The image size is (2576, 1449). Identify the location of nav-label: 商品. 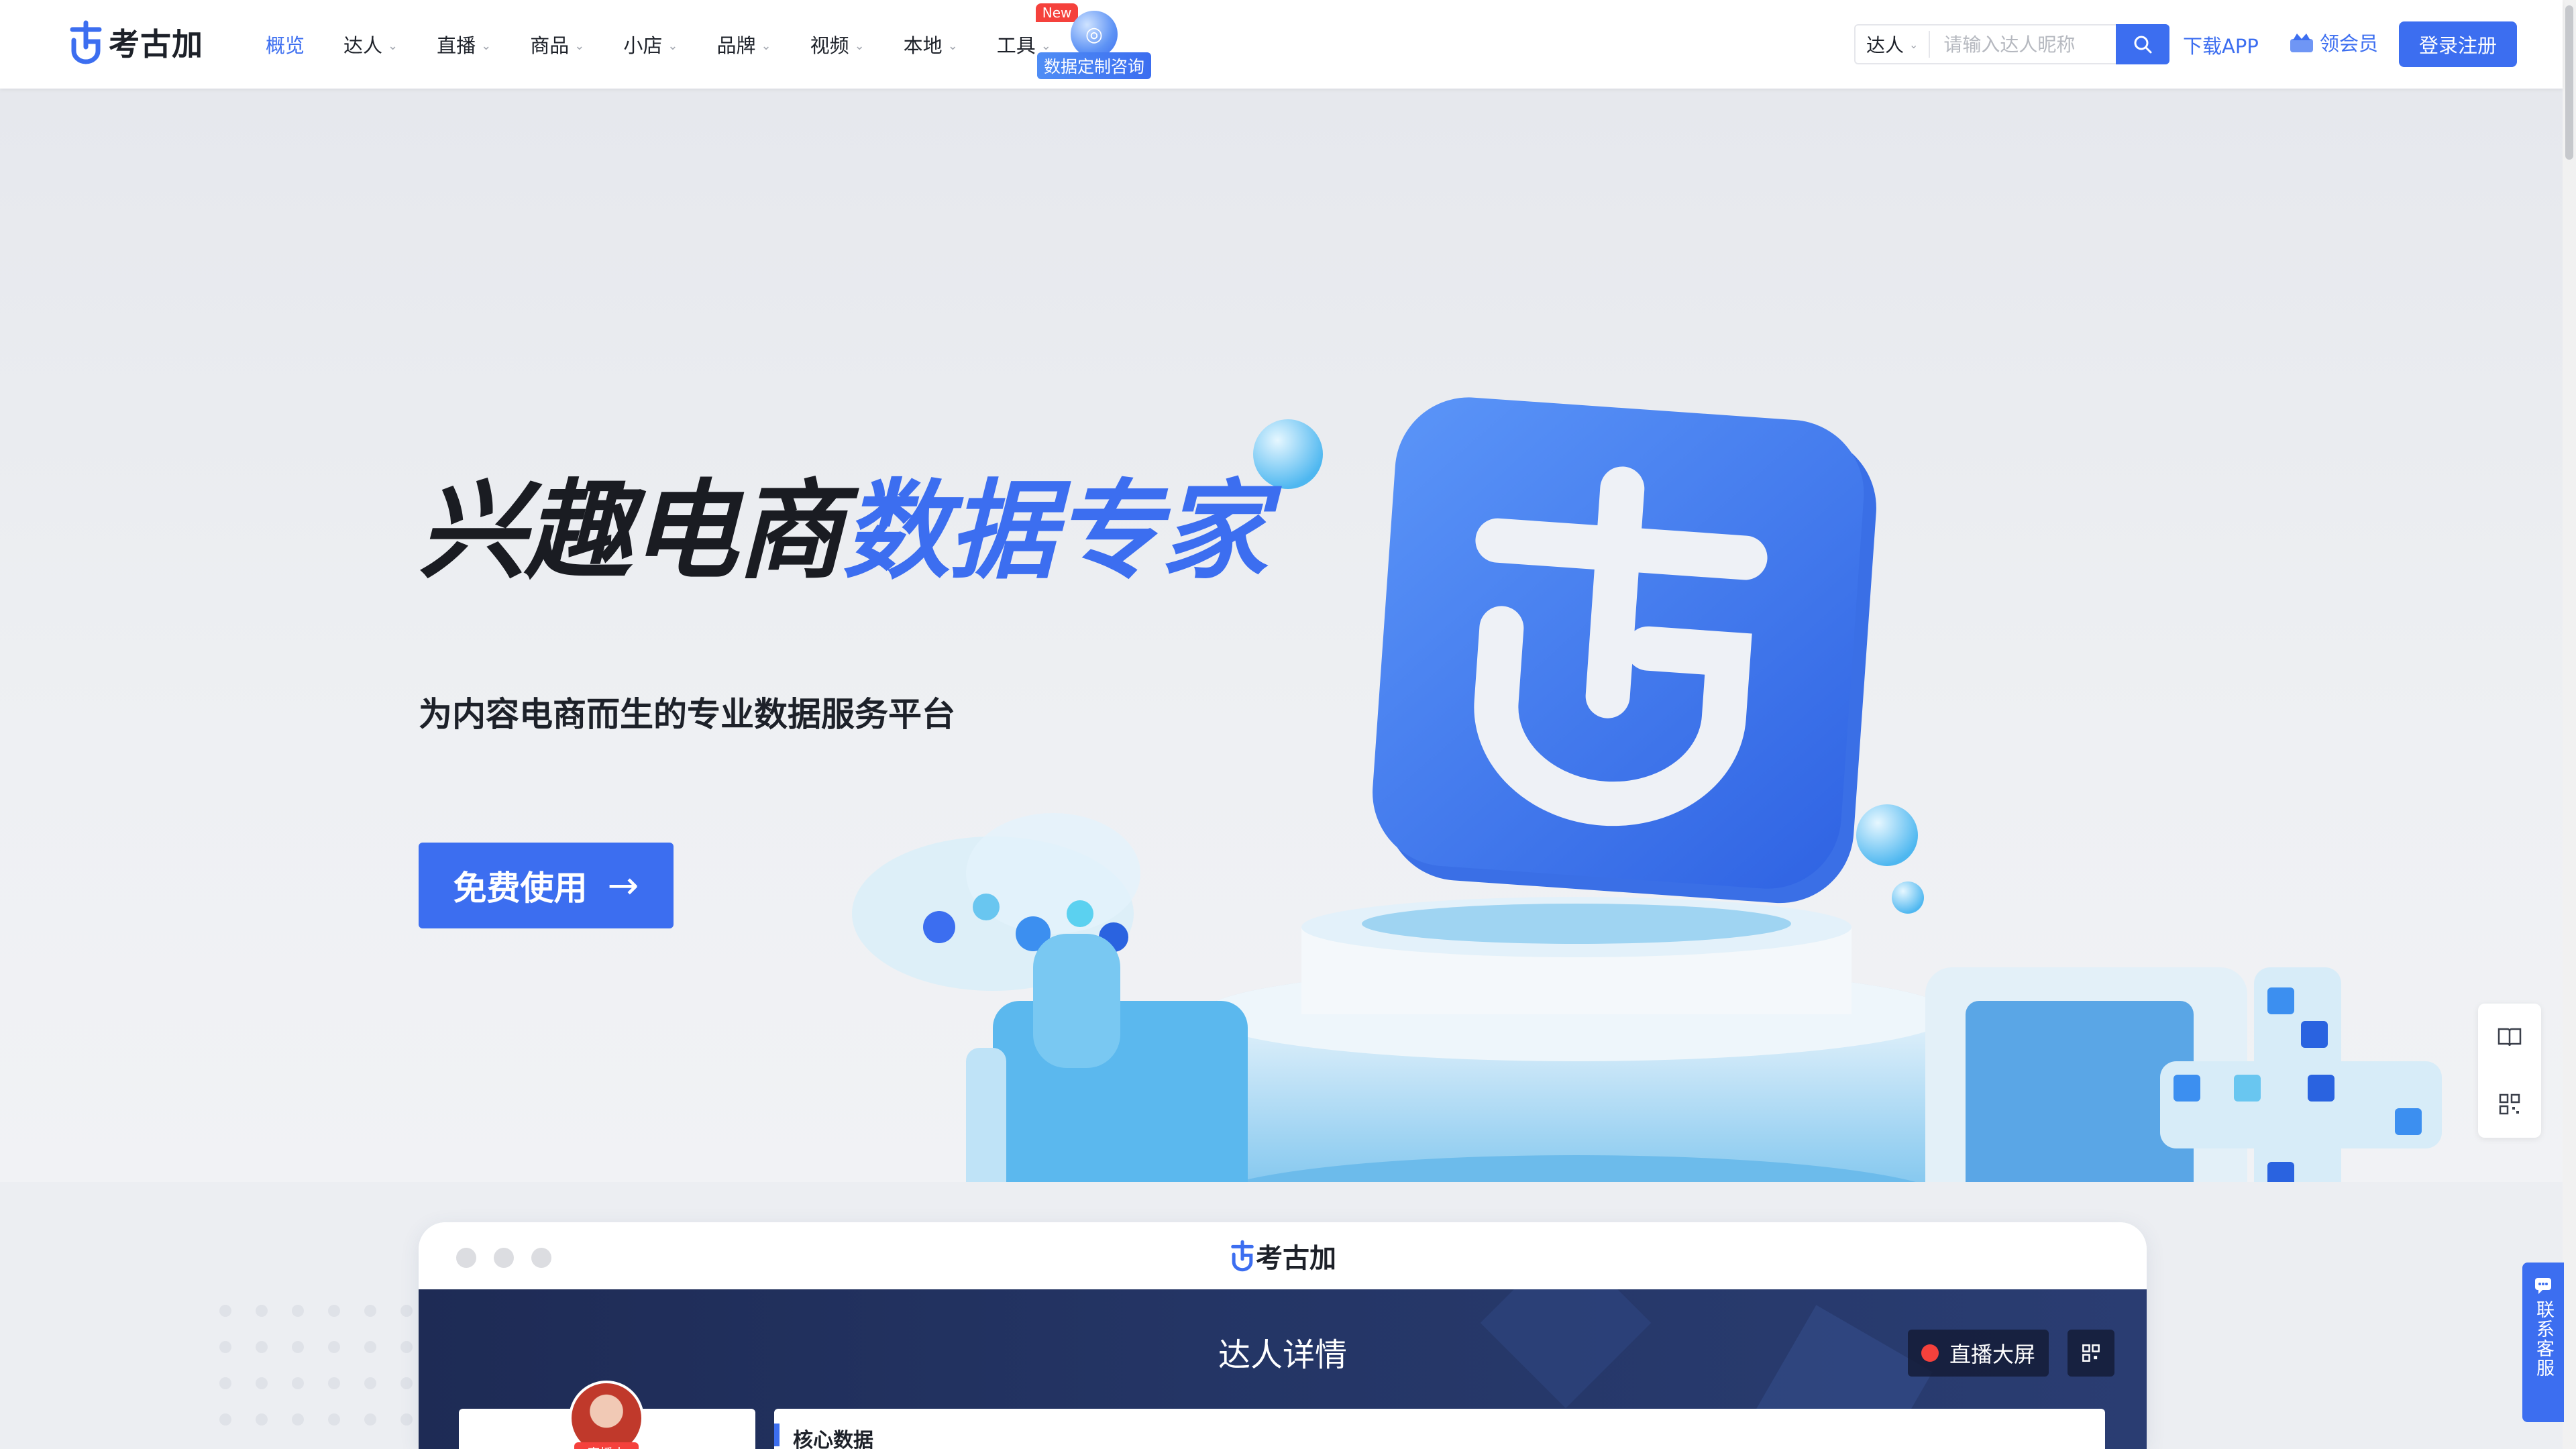
(550, 45).